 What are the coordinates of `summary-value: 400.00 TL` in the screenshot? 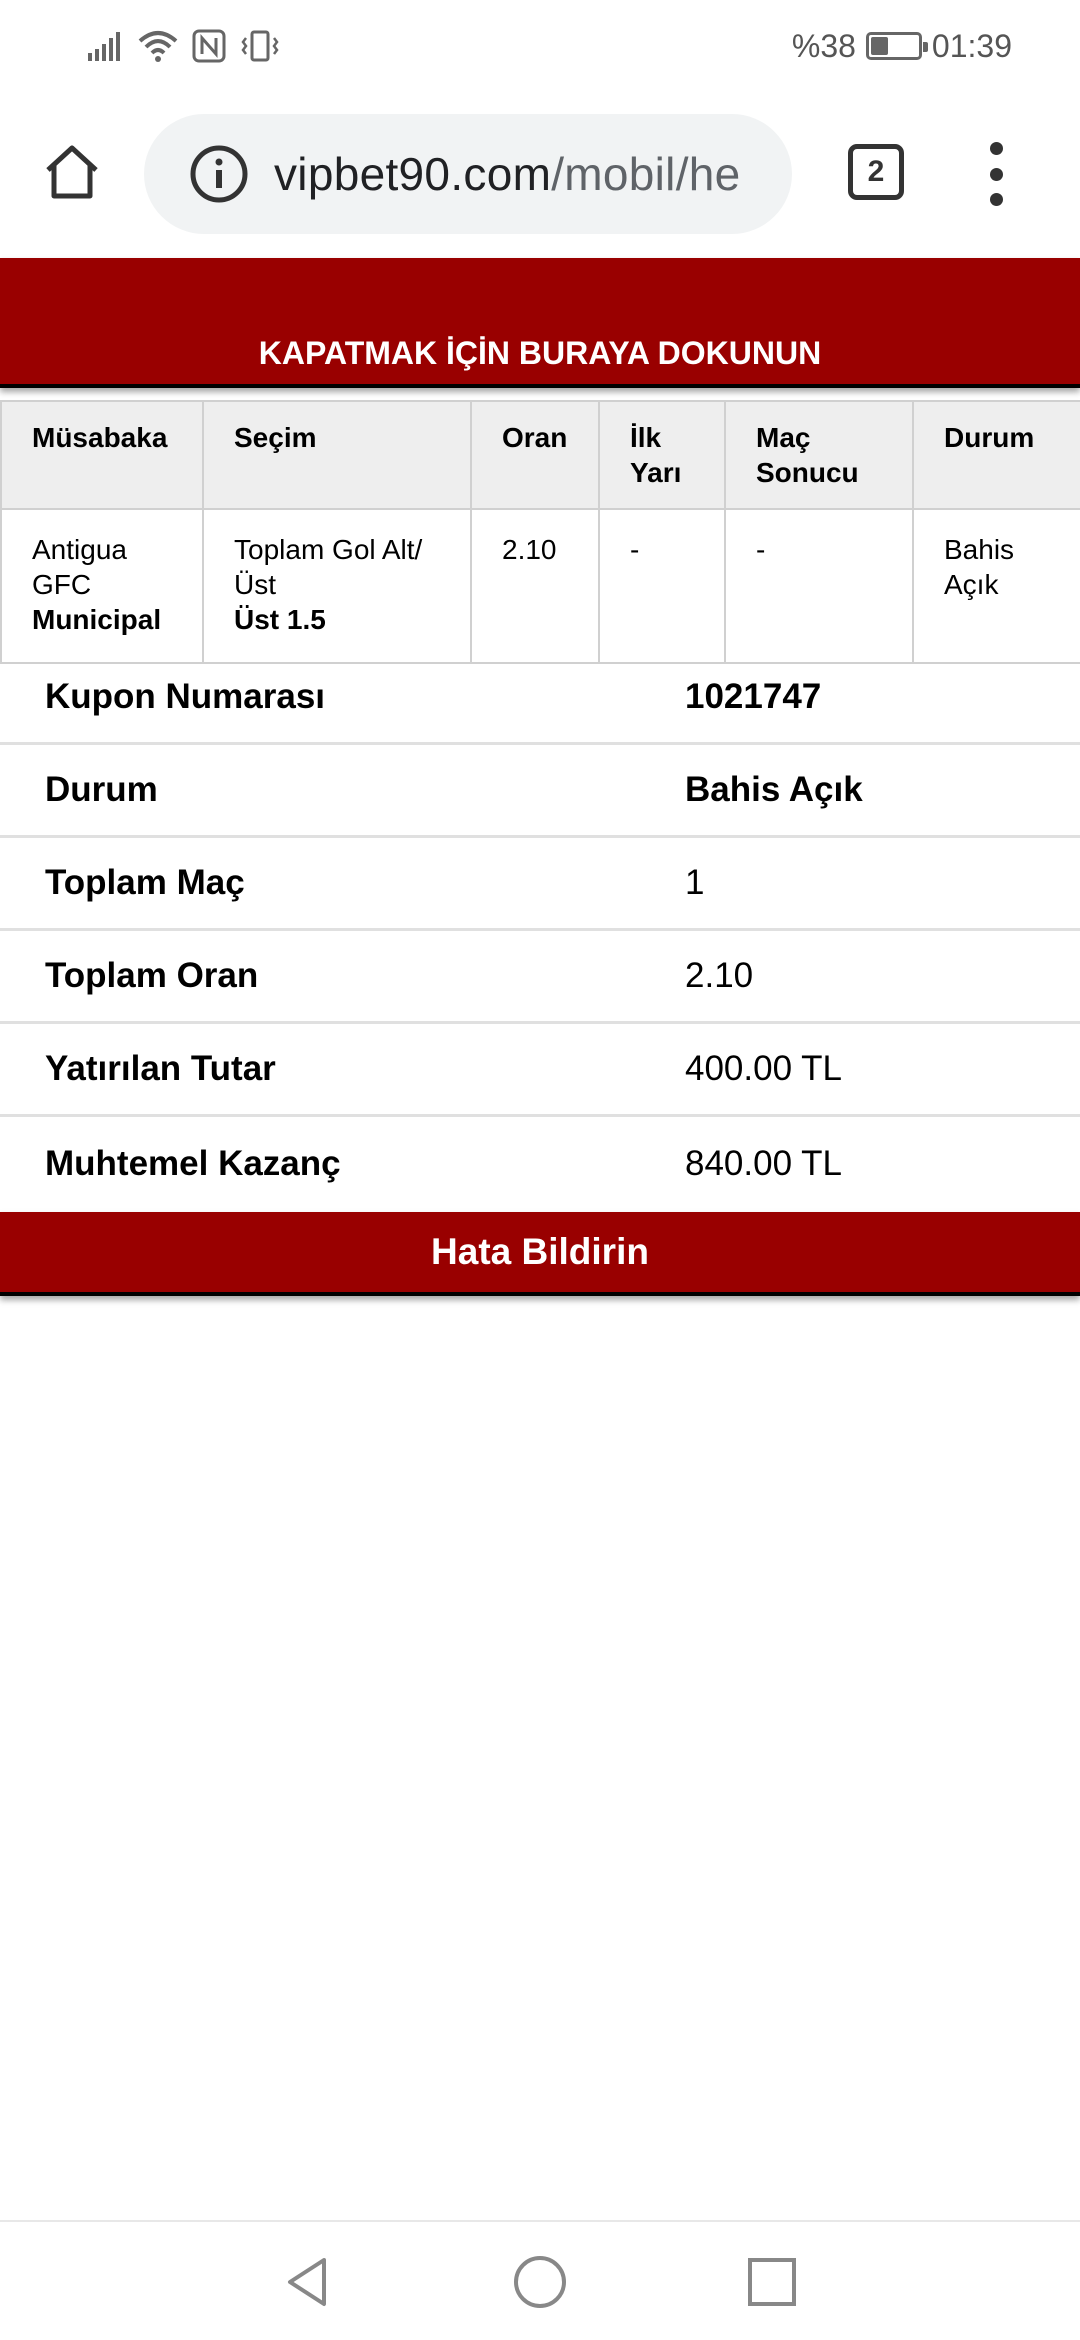 It's located at (763, 1068).